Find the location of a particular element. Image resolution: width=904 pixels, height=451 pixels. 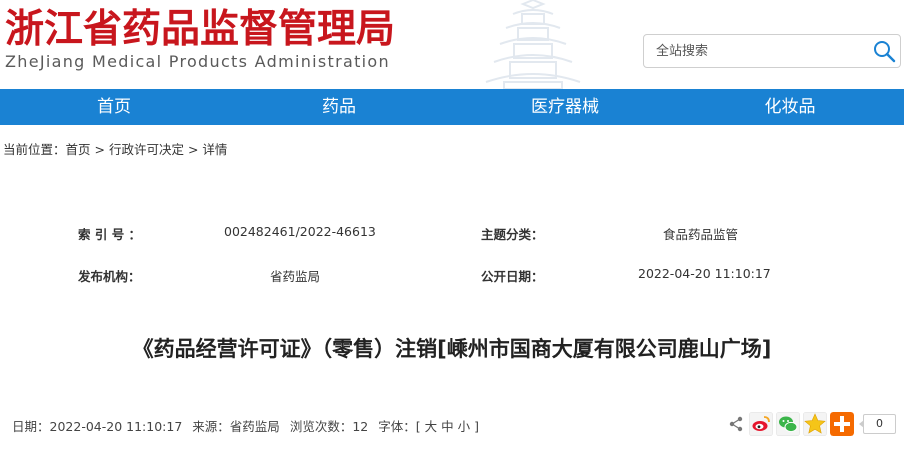

search-box is located at coordinates (772, 51).